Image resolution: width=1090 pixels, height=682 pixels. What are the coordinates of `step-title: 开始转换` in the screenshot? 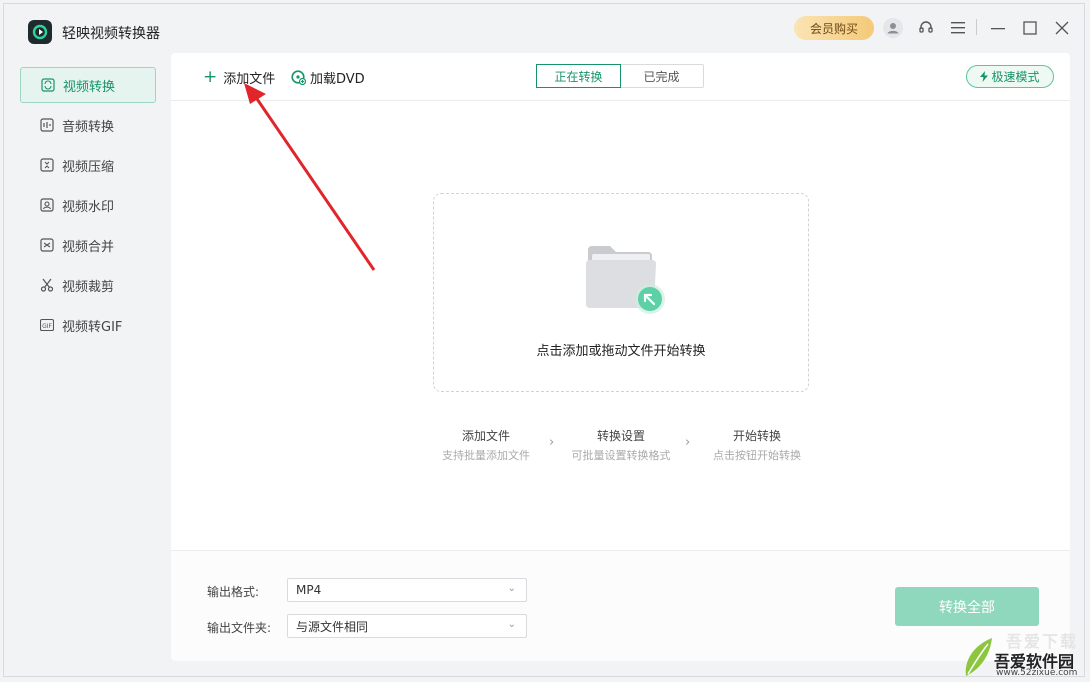 It's located at (756, 436).